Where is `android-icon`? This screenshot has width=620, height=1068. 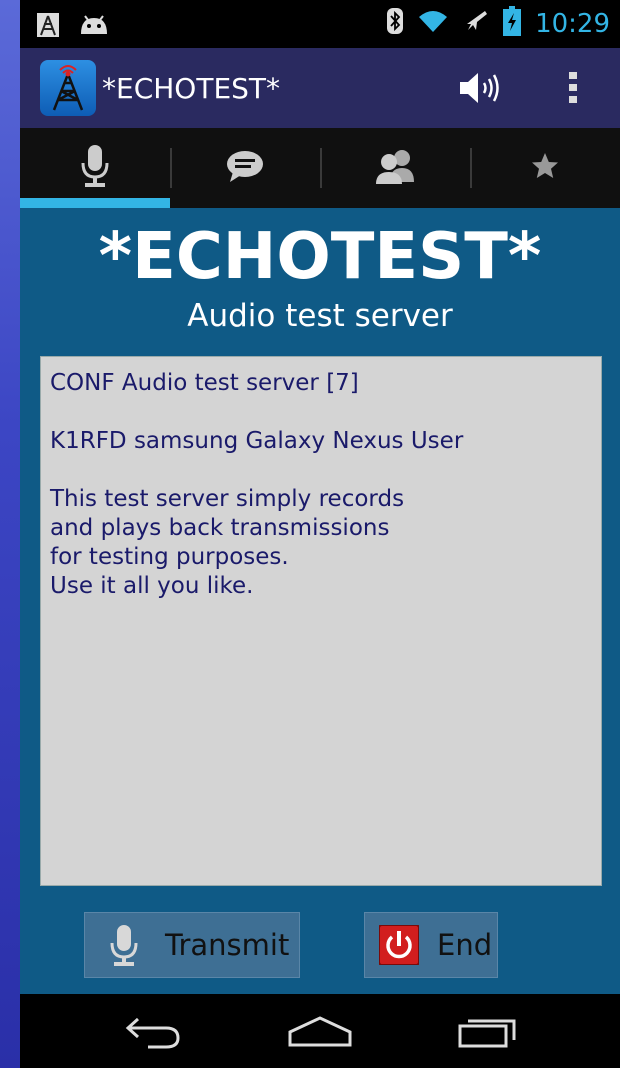
android-icon is located at coordinates (94, 27).